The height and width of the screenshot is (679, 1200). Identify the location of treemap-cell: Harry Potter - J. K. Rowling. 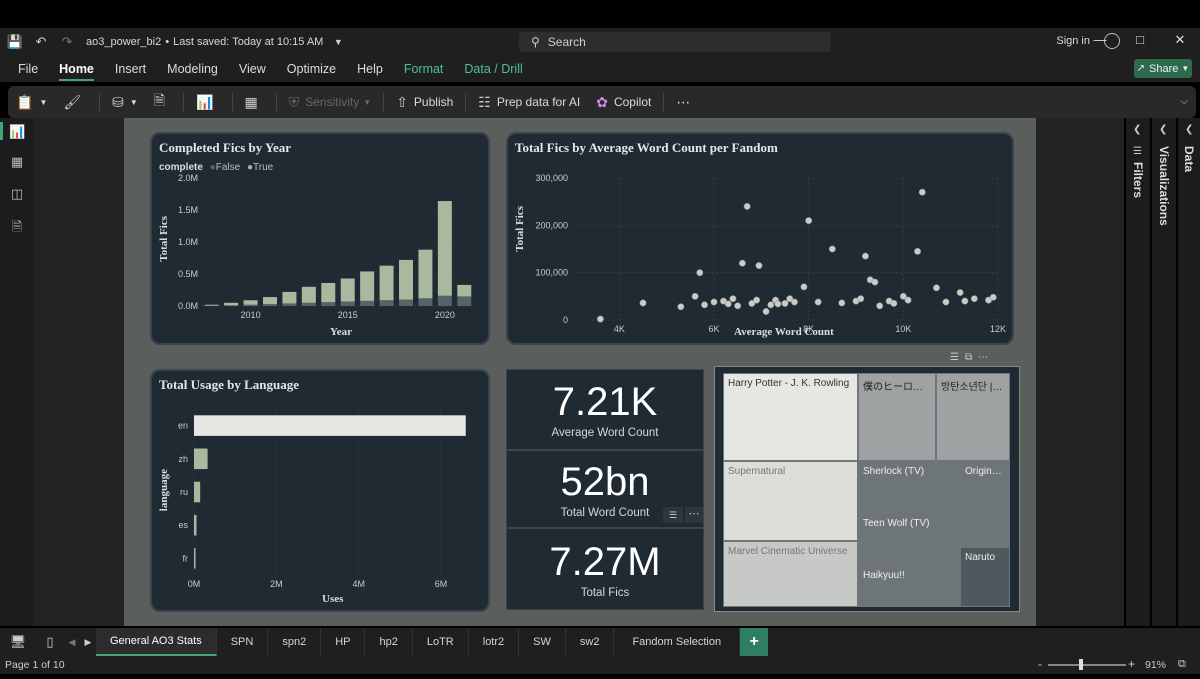
(790, 417).